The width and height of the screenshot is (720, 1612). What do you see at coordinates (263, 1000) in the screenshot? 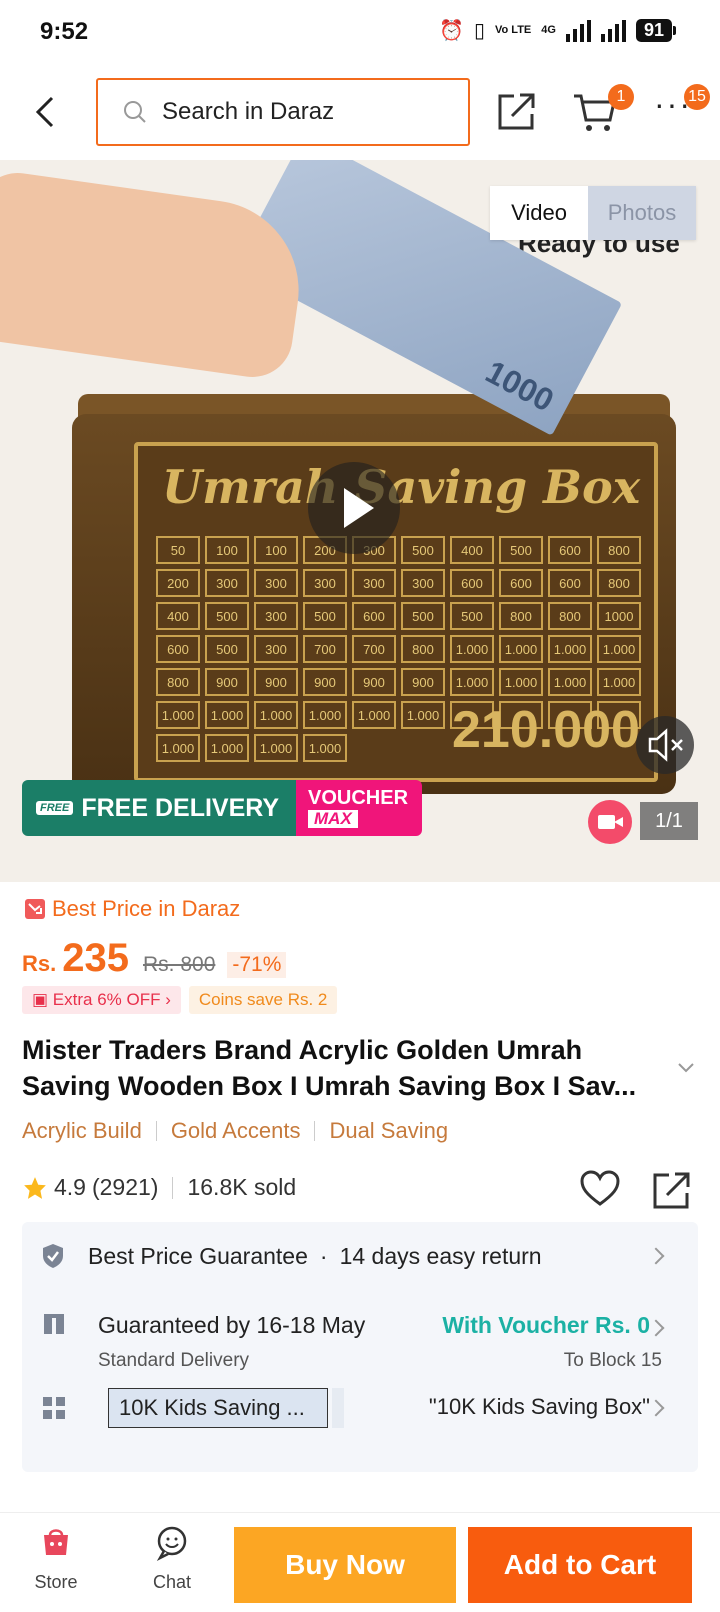
I see `coins-chip: Coins save Rs. 2` at bounding box center [263, 1000].